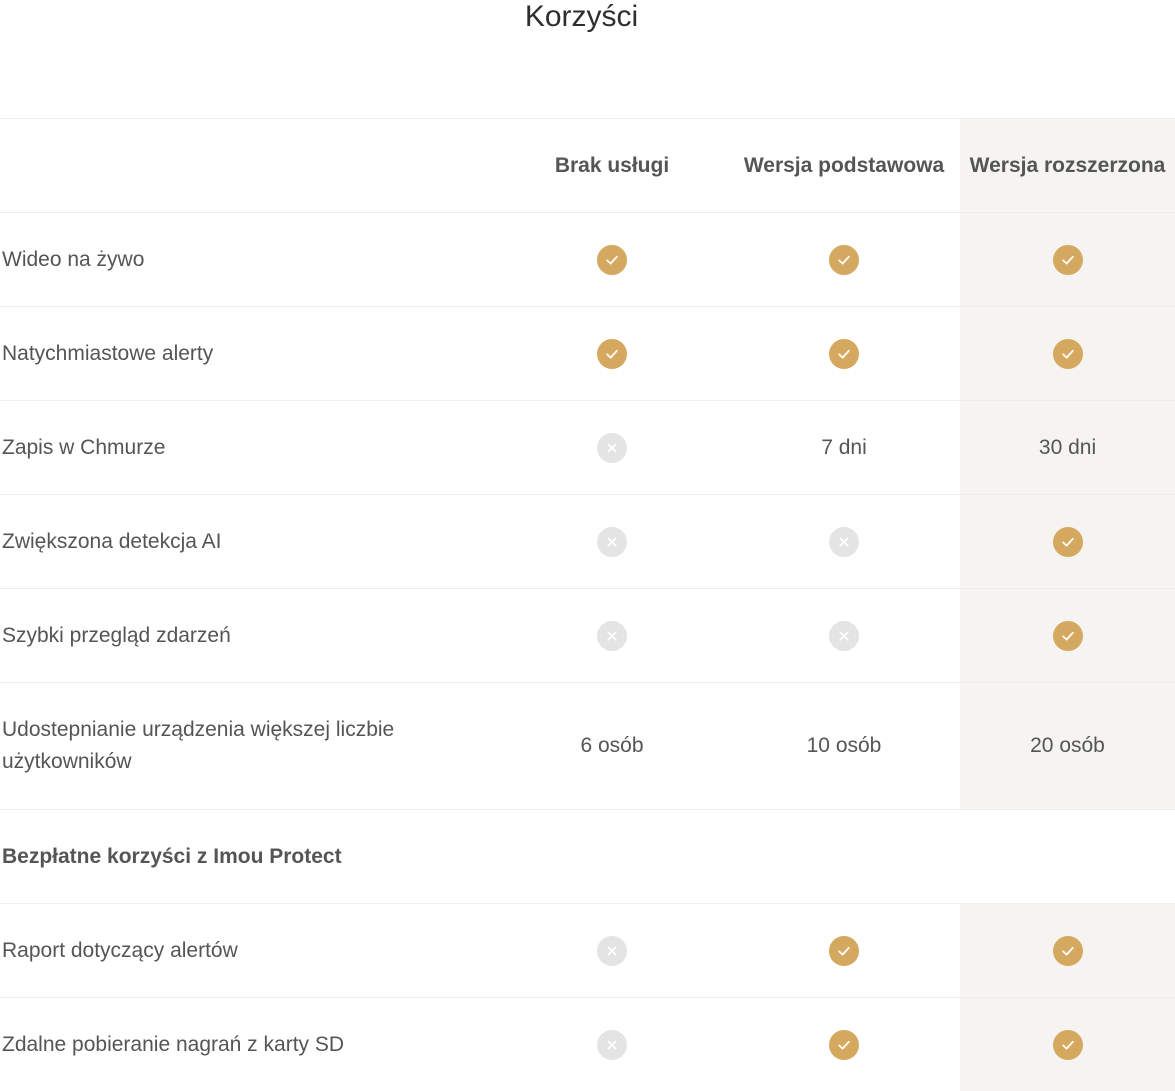 The width and height of the screenshot is (1175, 1091). I want to click on table-row: Zdalne pobieranie nagrań z karty SD, so click(587, 1044).